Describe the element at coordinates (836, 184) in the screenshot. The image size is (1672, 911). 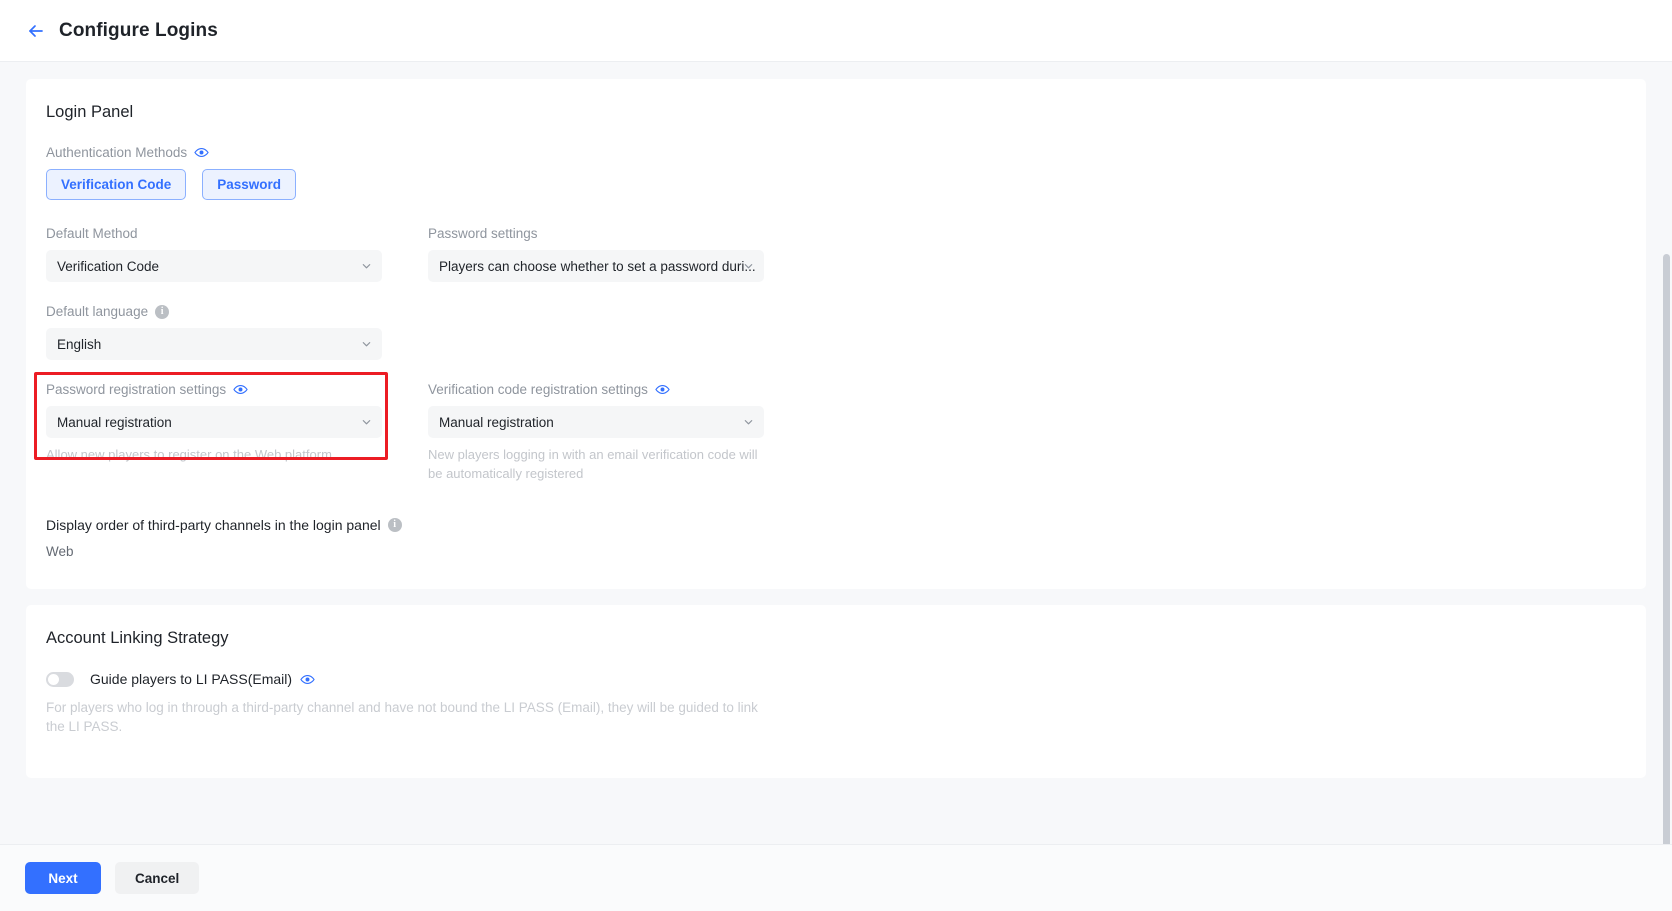
I see `authentication-method-chips: Verification Code Password` at that location.